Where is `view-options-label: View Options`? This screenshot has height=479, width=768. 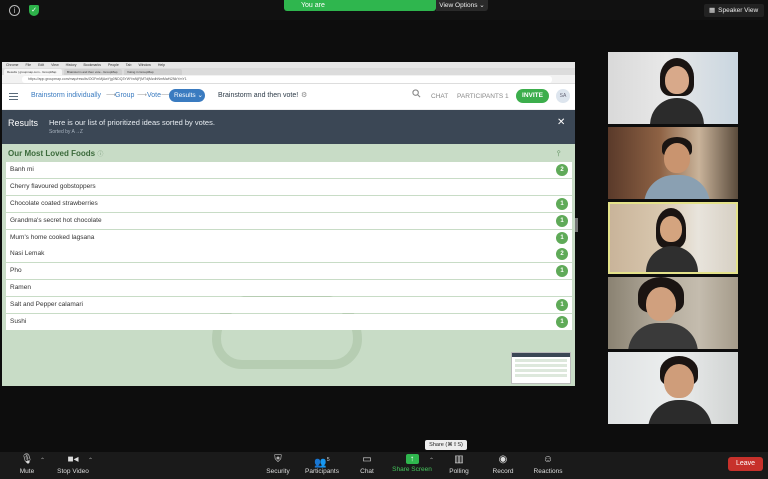 view-options-label: View Options is located at coordinates (458, 5).